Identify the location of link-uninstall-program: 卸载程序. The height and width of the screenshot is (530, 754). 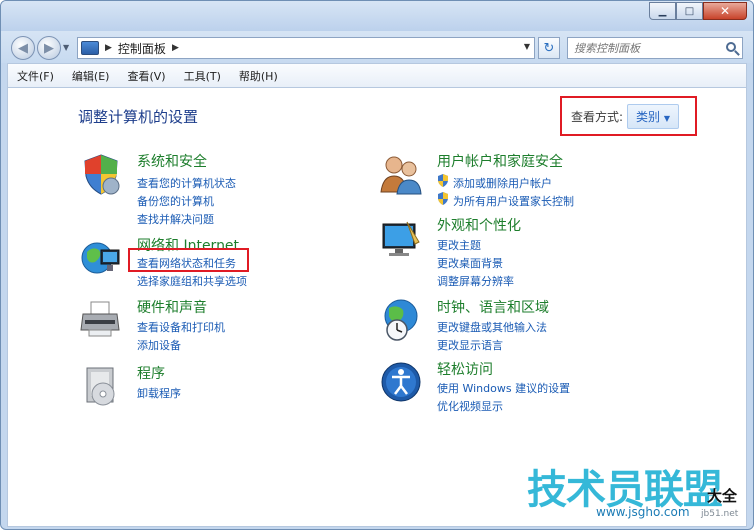
(159, 393).